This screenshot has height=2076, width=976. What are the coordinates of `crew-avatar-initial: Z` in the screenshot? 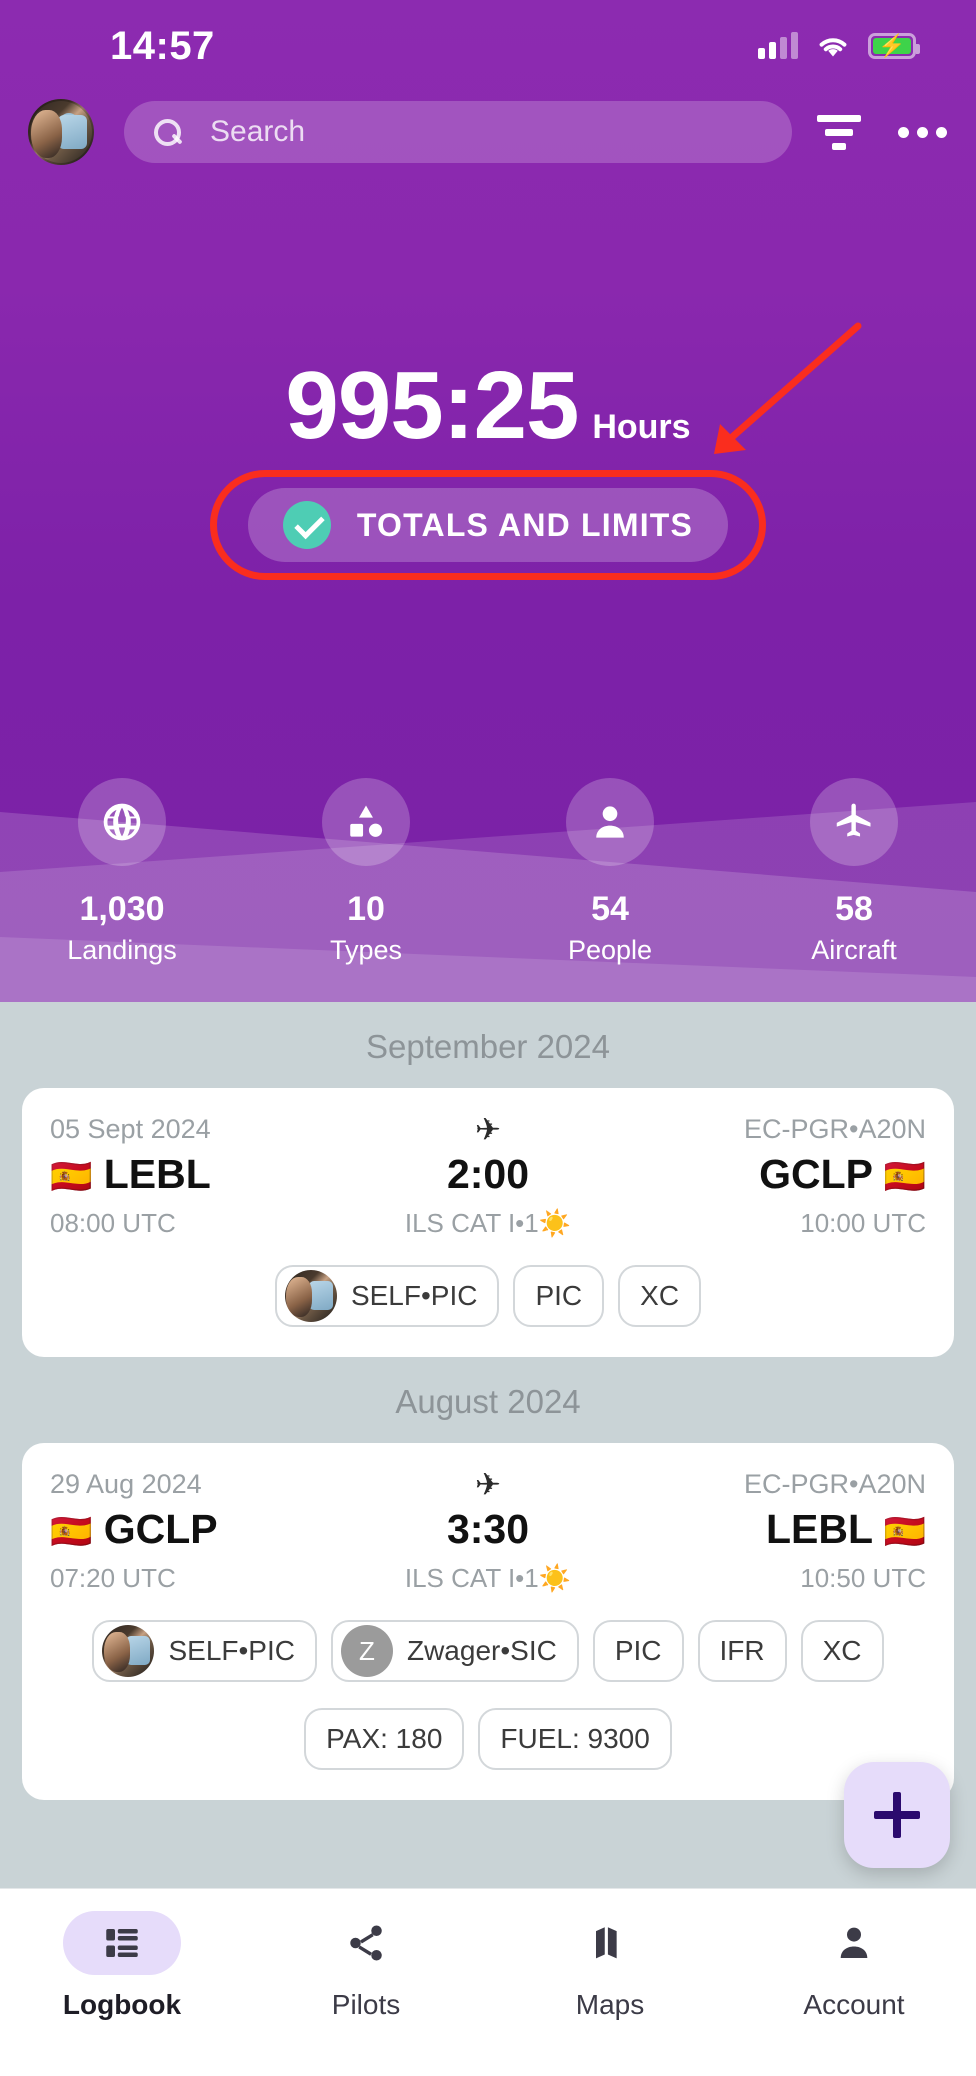 It's located at (366, 1651).